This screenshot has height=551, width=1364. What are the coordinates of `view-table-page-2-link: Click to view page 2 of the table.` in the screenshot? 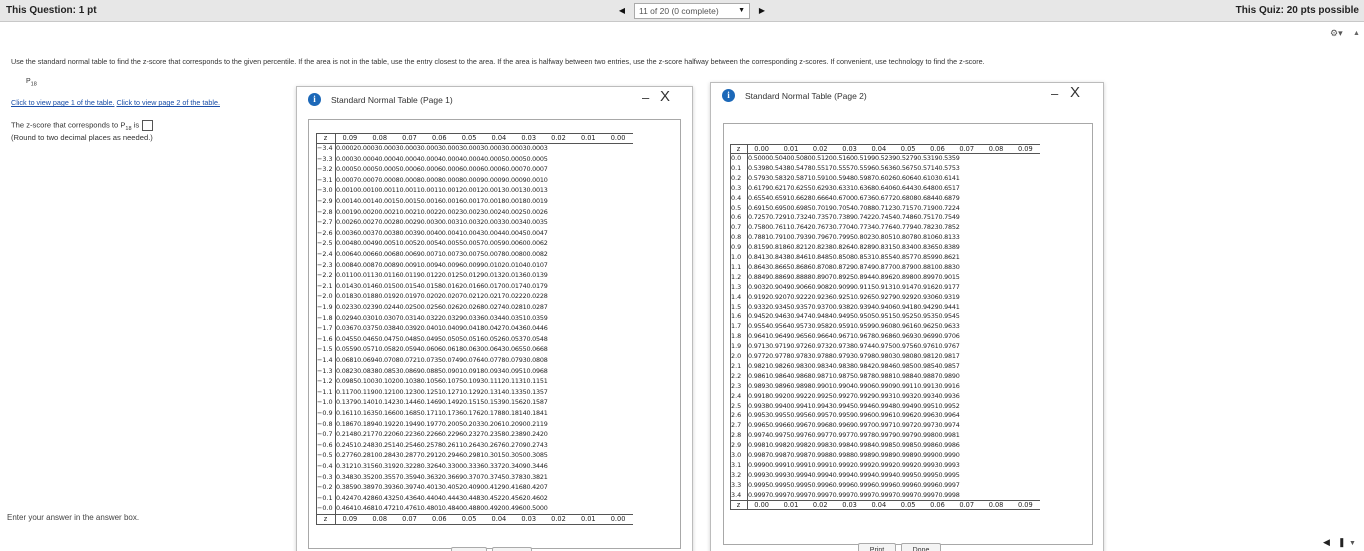 It's located at (167, 102).